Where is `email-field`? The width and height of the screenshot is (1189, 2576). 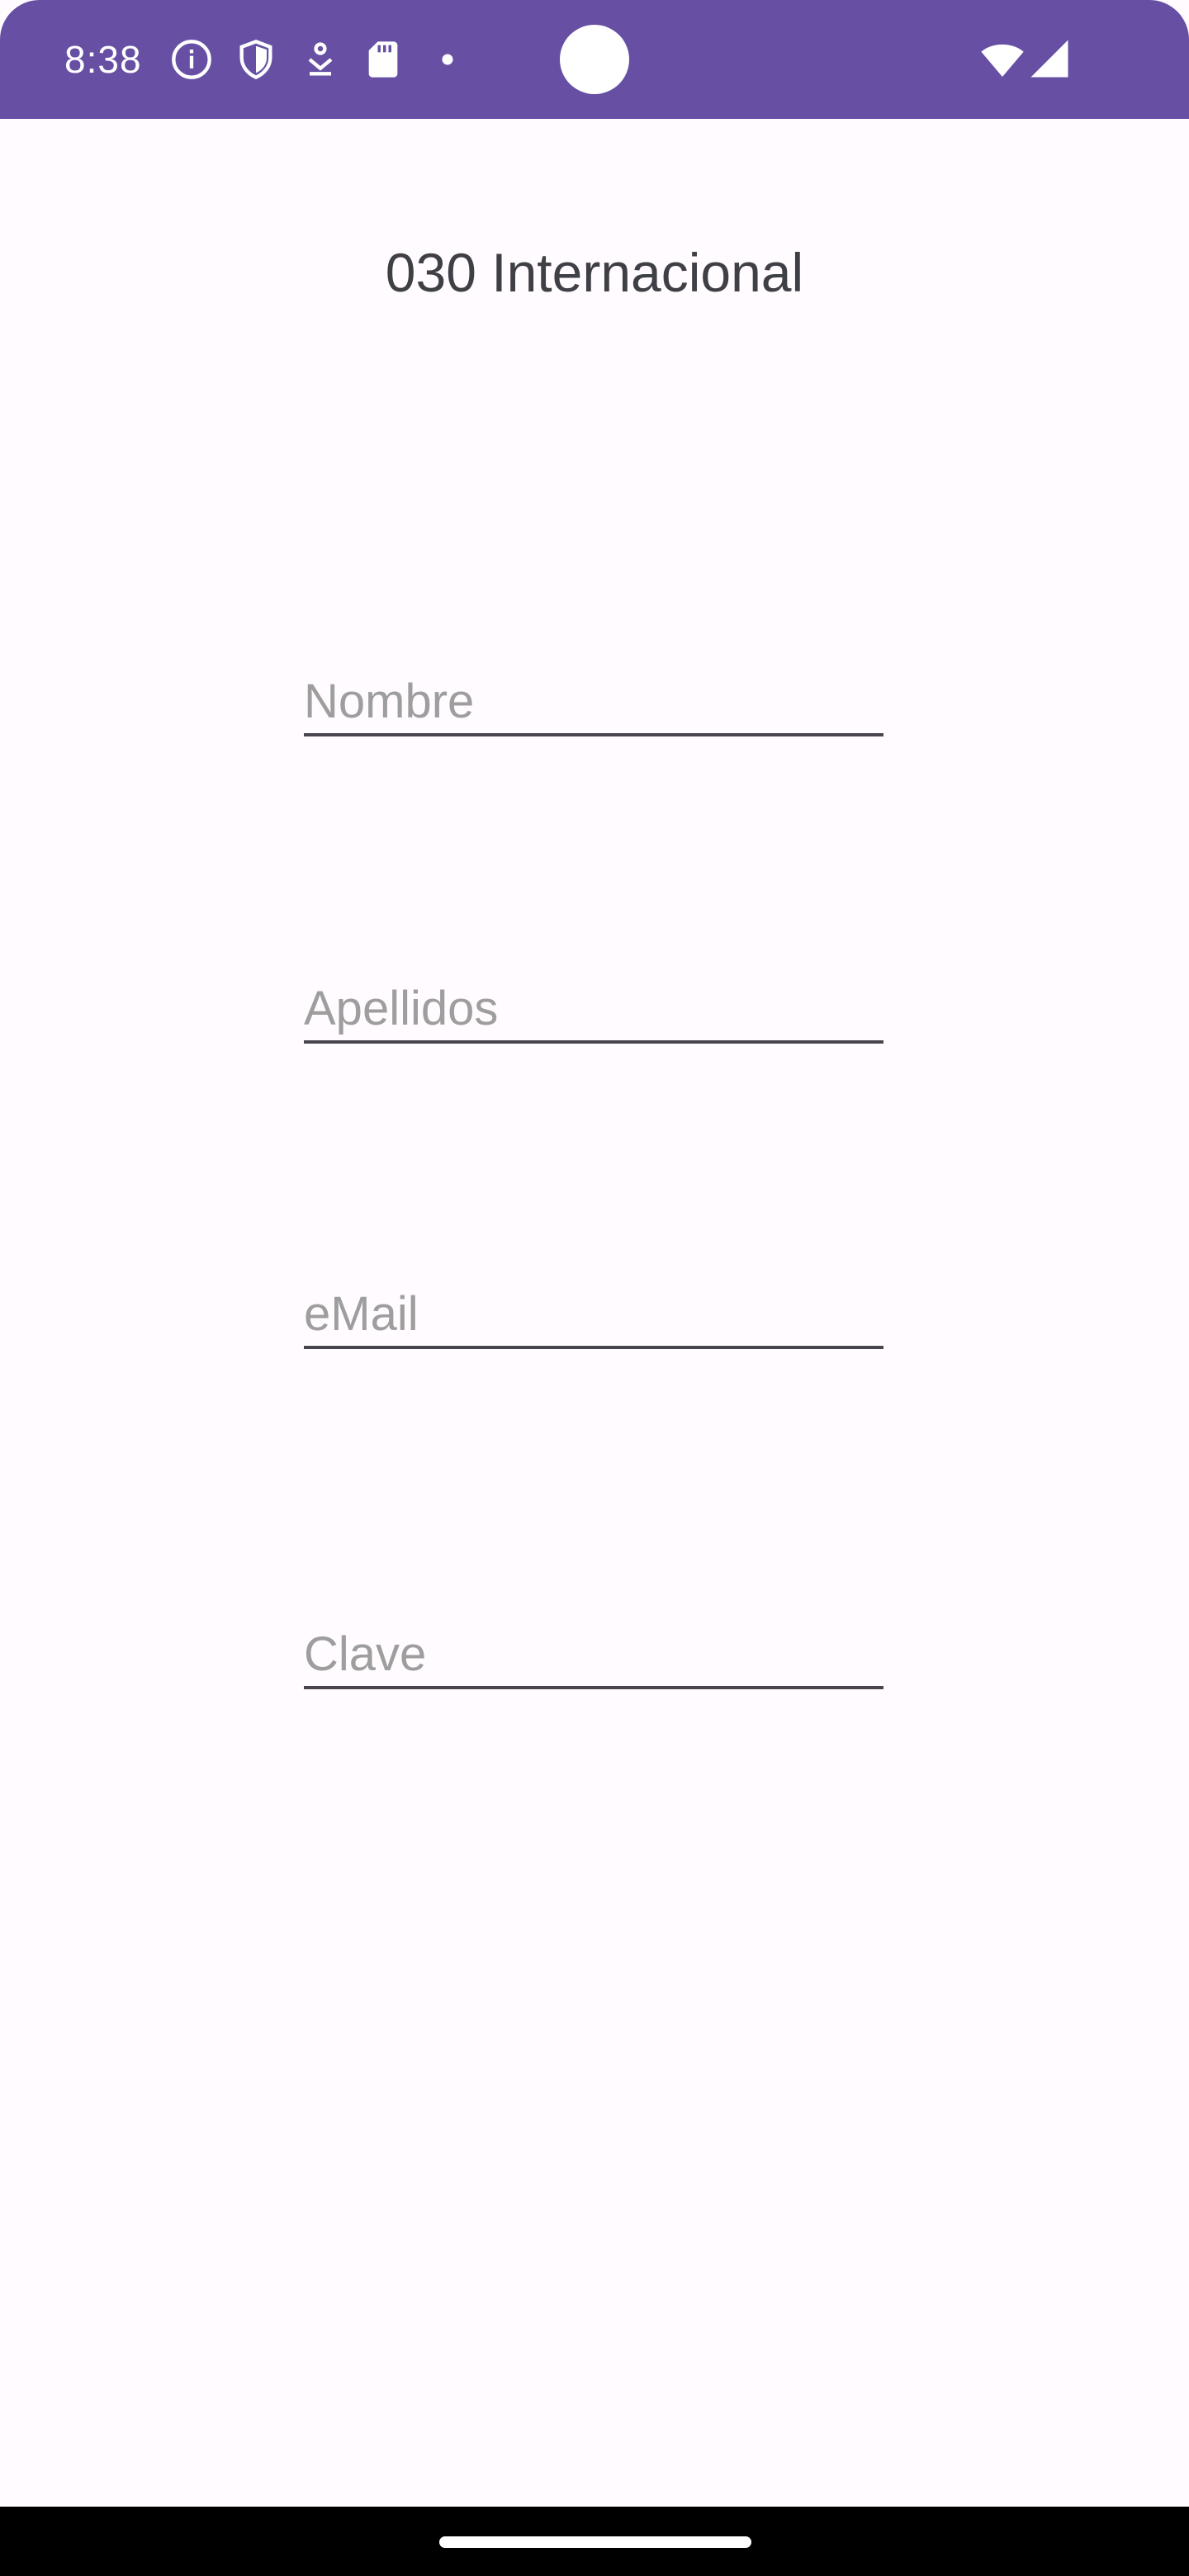
email-field is located at coordinates (593, 1308).